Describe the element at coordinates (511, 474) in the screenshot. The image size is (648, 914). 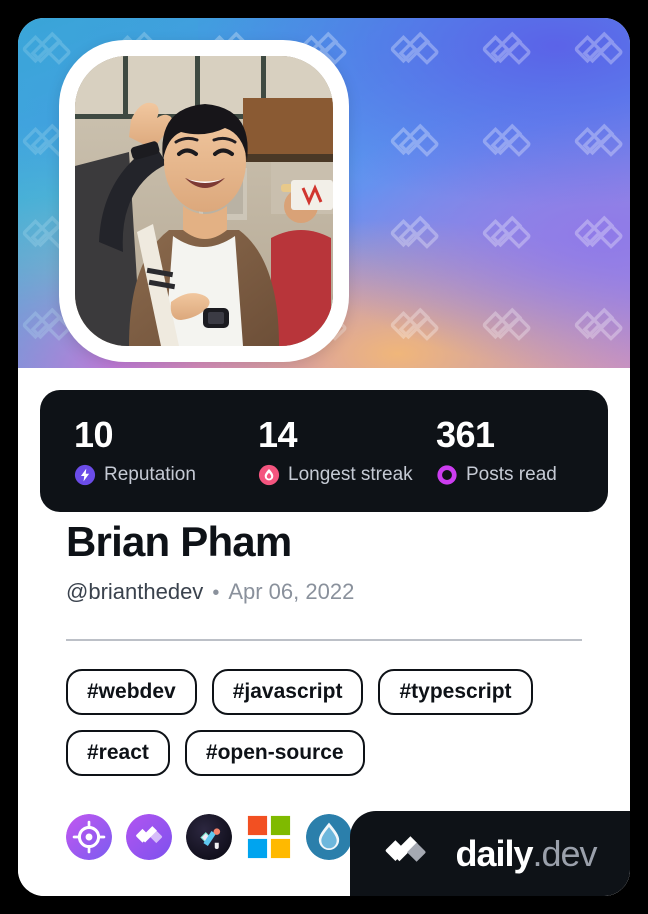
I see `stat-label-posts-read: Posts read` at that location.